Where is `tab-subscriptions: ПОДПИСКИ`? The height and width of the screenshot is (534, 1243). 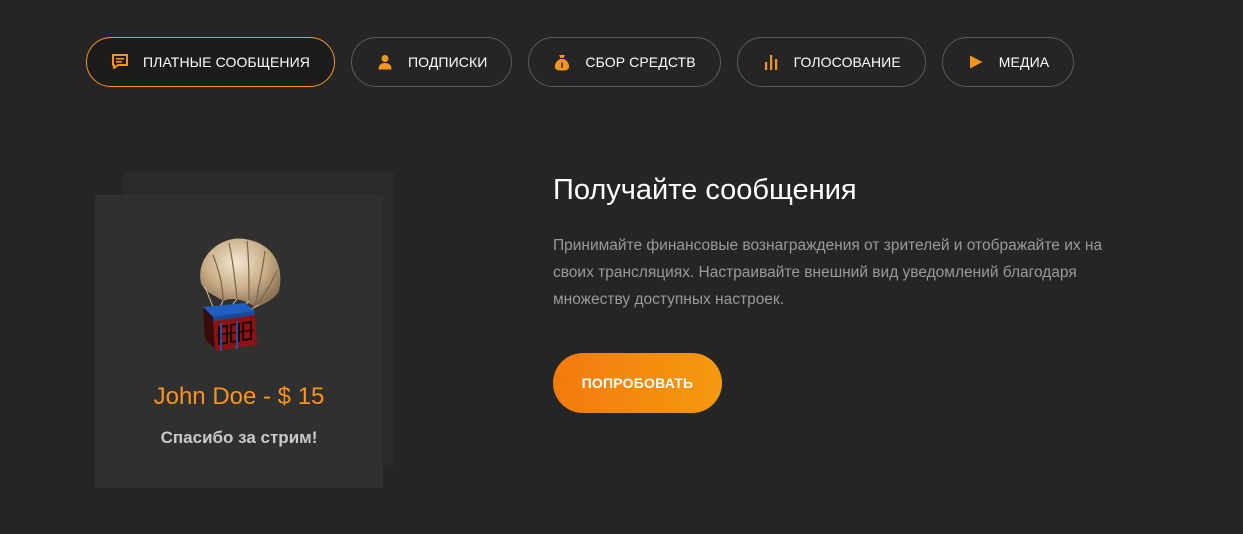 tab-subscriptions: ПОДПИСКИ is located at coordinates (432, 62).